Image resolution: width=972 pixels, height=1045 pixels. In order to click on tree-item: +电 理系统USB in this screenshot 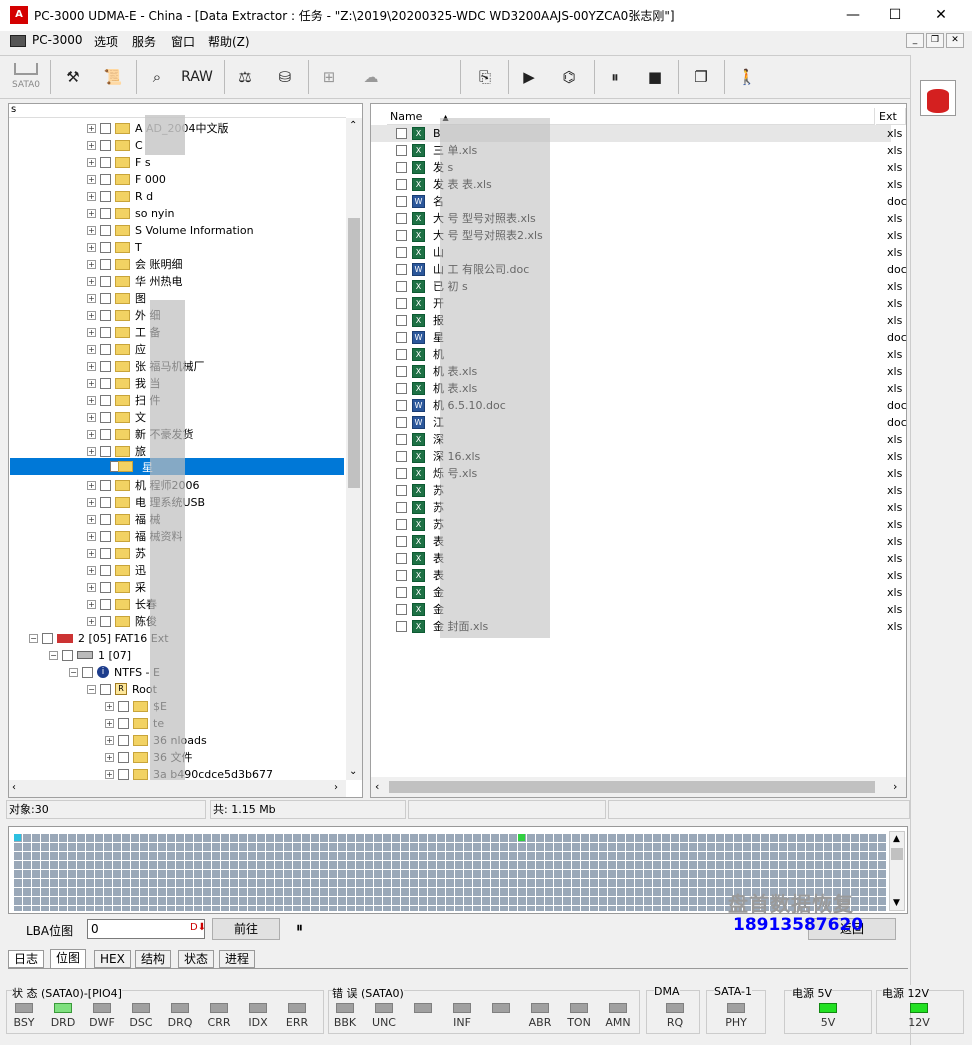, I will do `click(146, 501)`.